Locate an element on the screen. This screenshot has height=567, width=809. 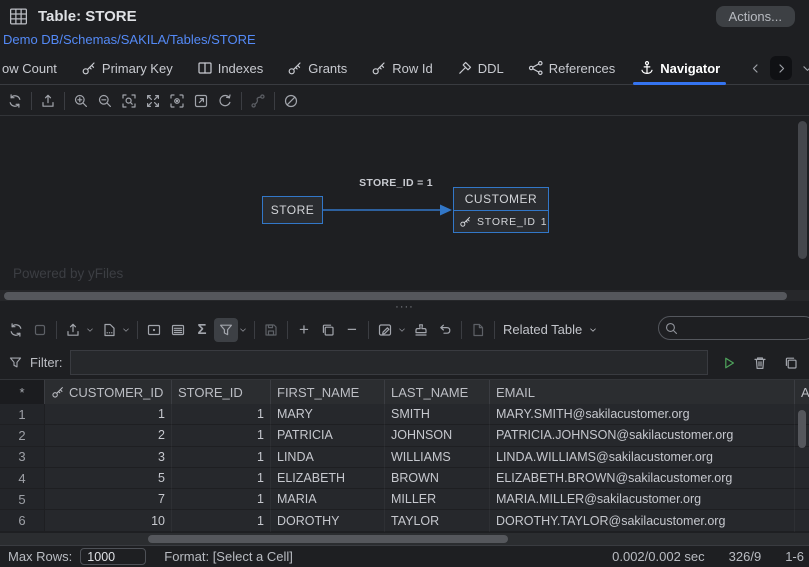
diagram-export-button is located at coordinates (48, 101).